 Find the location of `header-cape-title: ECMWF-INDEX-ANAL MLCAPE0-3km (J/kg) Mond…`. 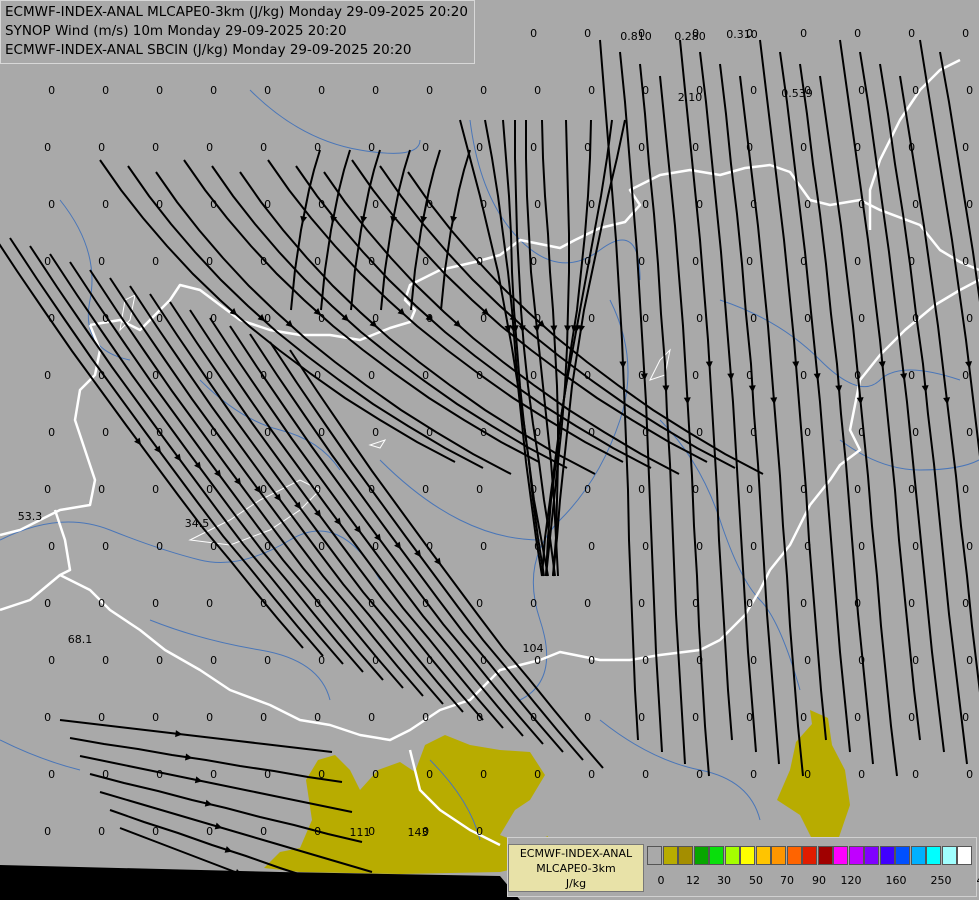

header-cape-title: ECMWF-INDEX-ANAL MLCAPE0-3km (J/kg) Mond… is located at coordinates (236, 12).